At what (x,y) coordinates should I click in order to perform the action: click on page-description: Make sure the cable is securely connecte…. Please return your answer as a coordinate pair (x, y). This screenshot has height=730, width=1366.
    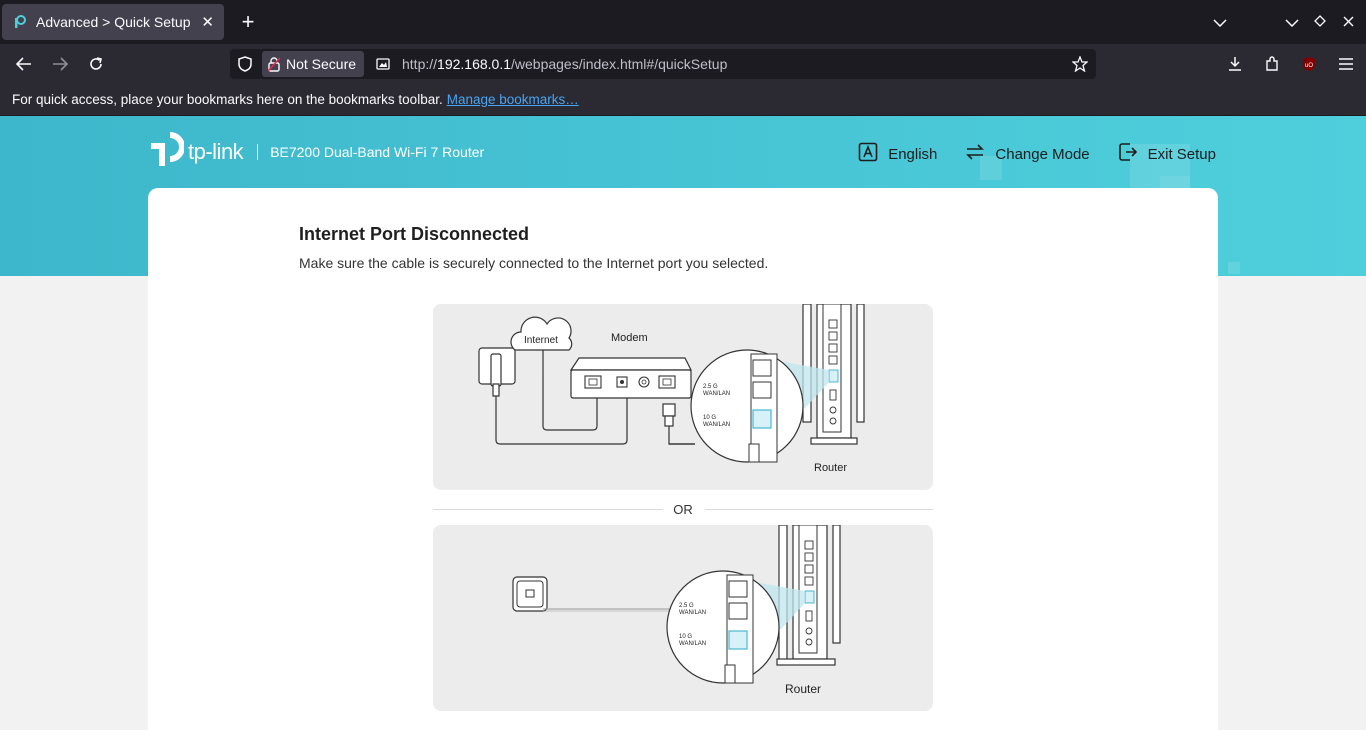
    Looking at the image, I should click on (534, 263).